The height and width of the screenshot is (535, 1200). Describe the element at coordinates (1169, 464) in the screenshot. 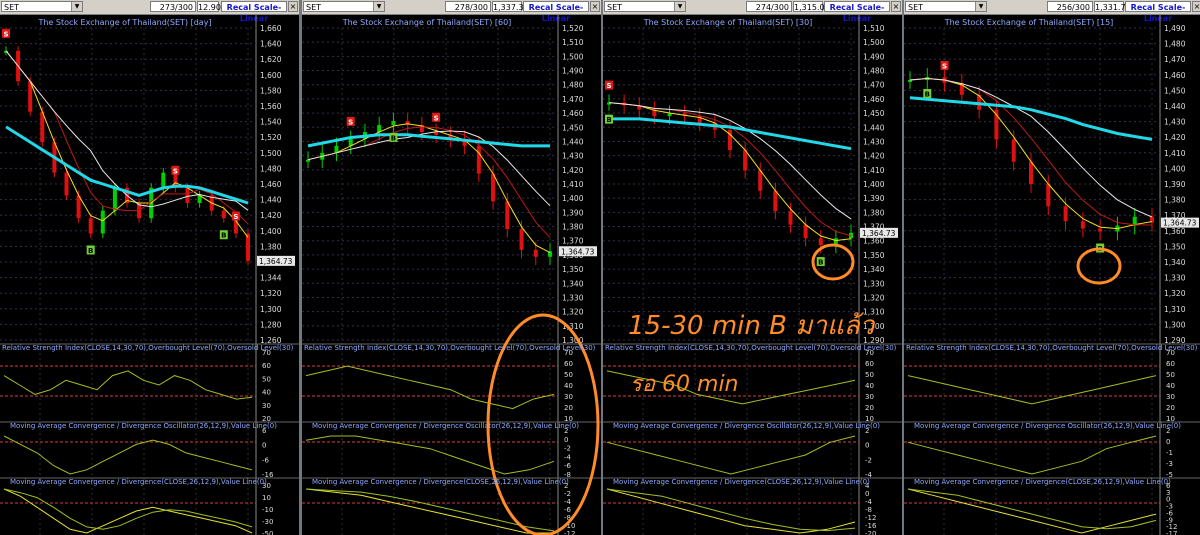

I see `macd-osc-tick-label: -3` at that location.